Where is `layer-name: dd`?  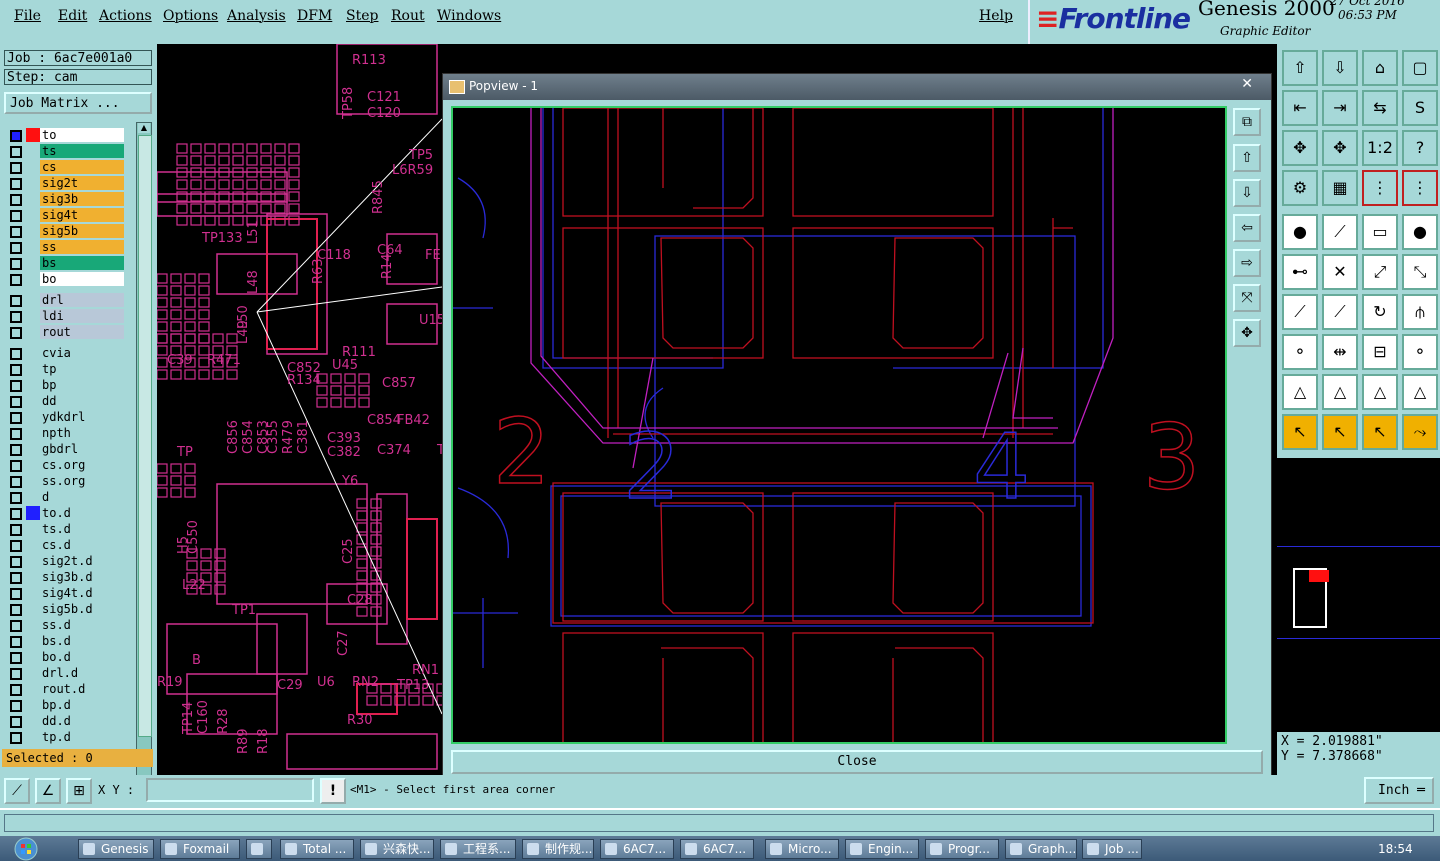
layer-name: dd is located at coordinates (82, 401).